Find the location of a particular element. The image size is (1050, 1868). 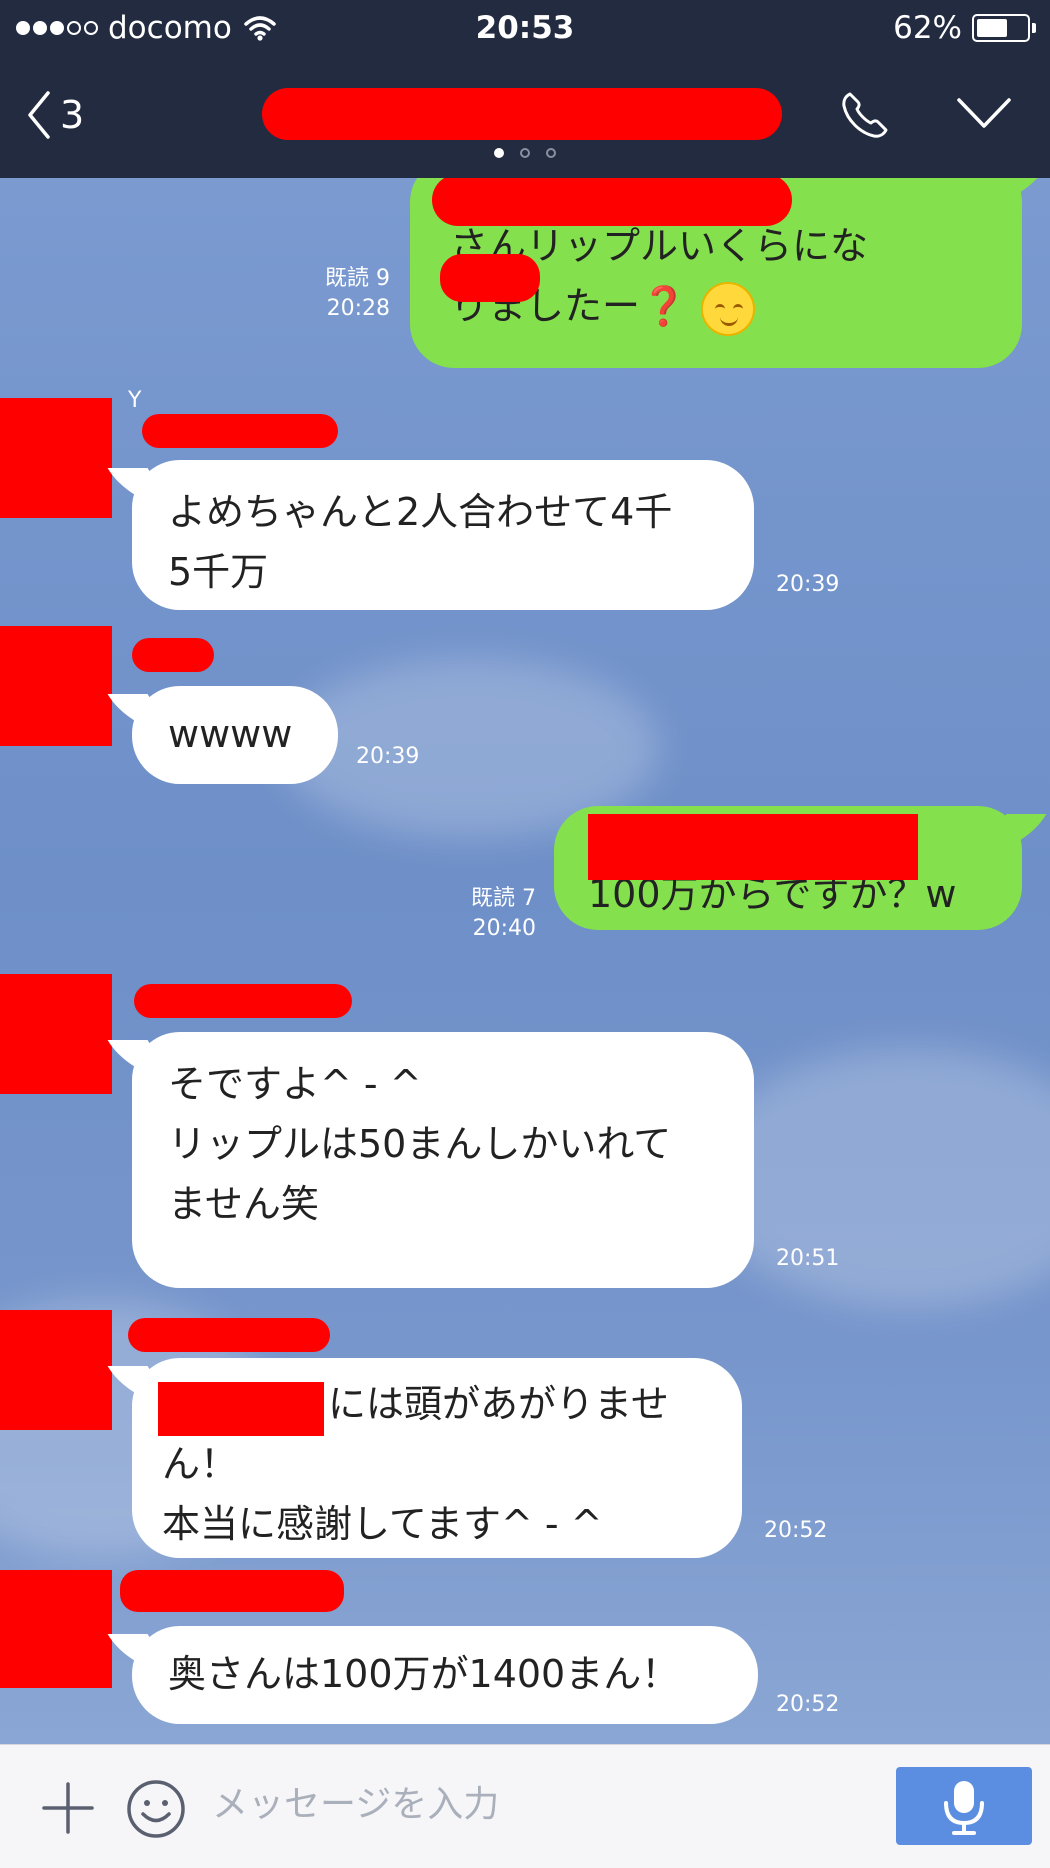

message-bubble-incoming: 奥さんは100万が1400まん！ is located at coordinates (432, 1675).